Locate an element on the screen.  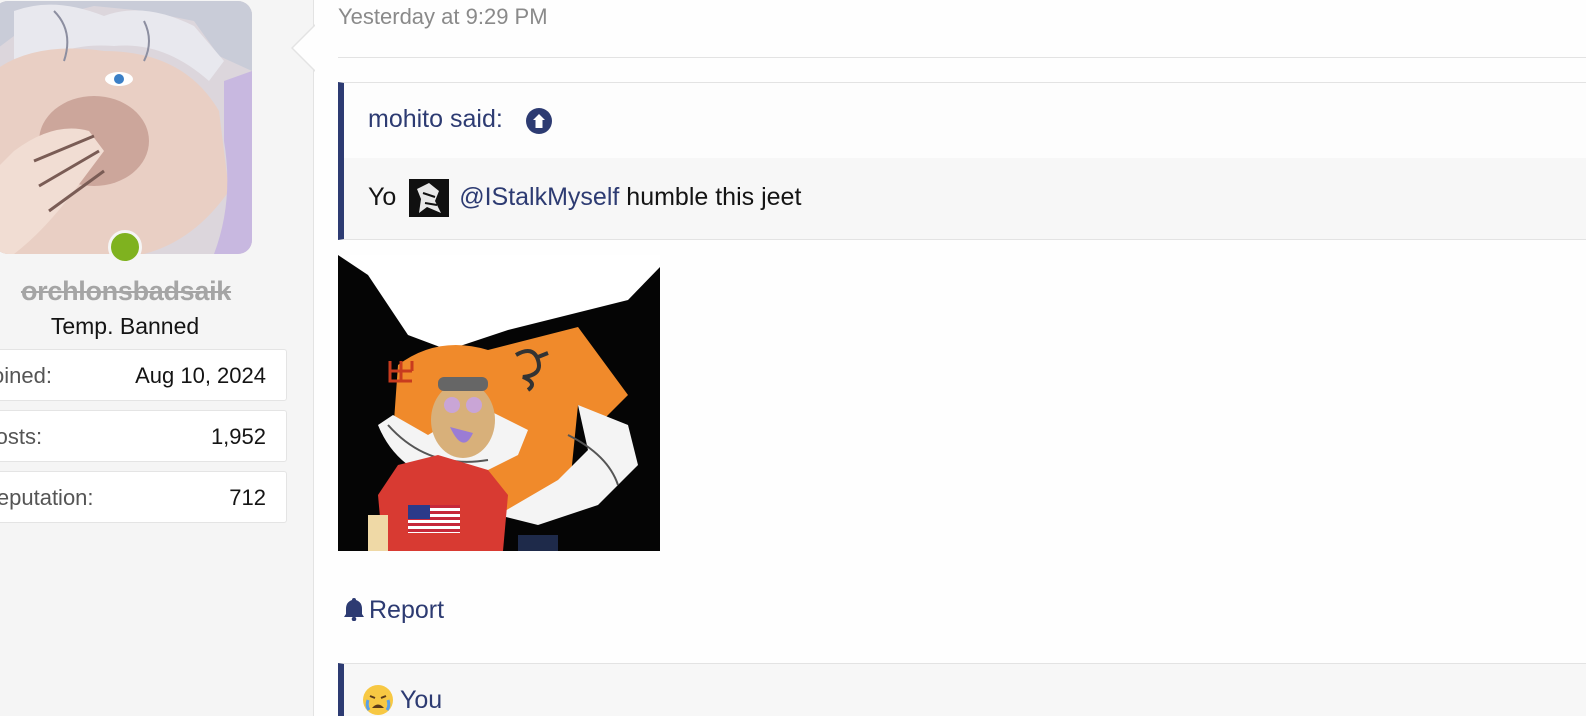
quote-text-before: Yo is located at coordinates (382, 197).